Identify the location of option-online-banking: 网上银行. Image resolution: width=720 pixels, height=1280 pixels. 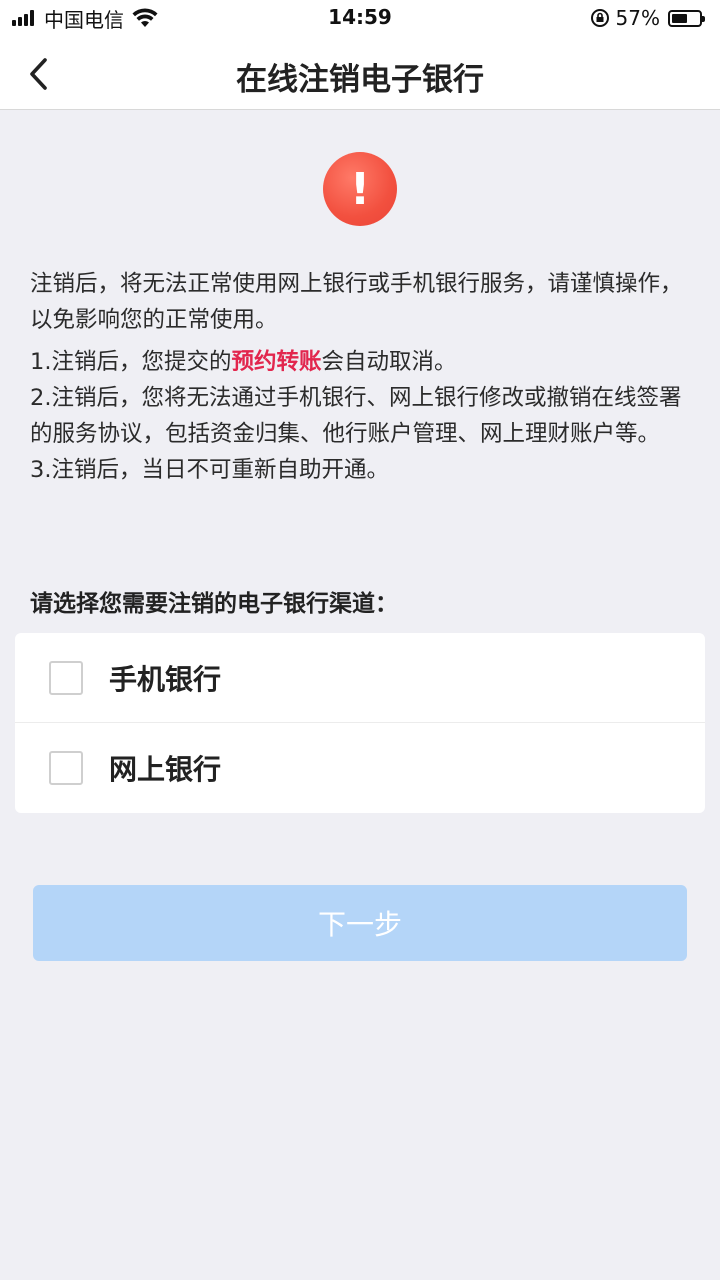
(360, 768).